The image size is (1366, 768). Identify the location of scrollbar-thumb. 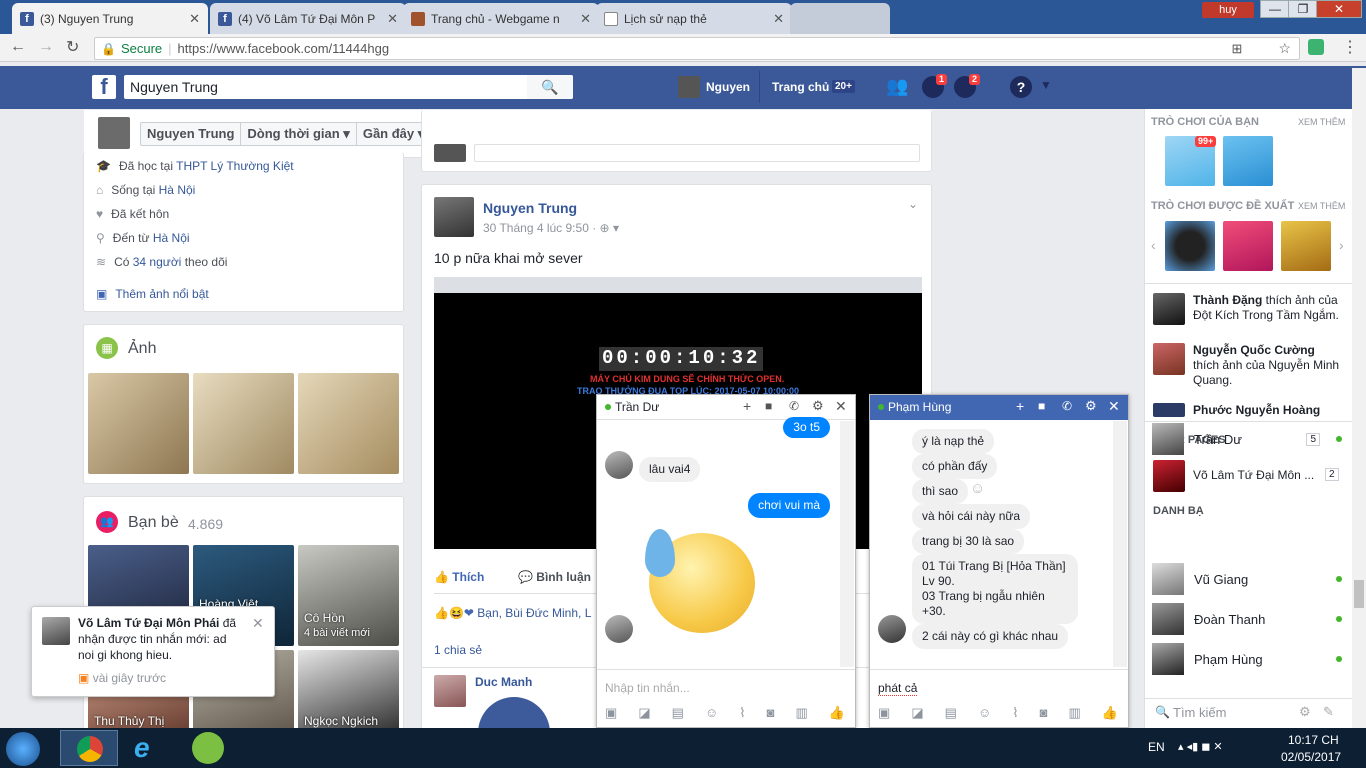
(1359, 594).